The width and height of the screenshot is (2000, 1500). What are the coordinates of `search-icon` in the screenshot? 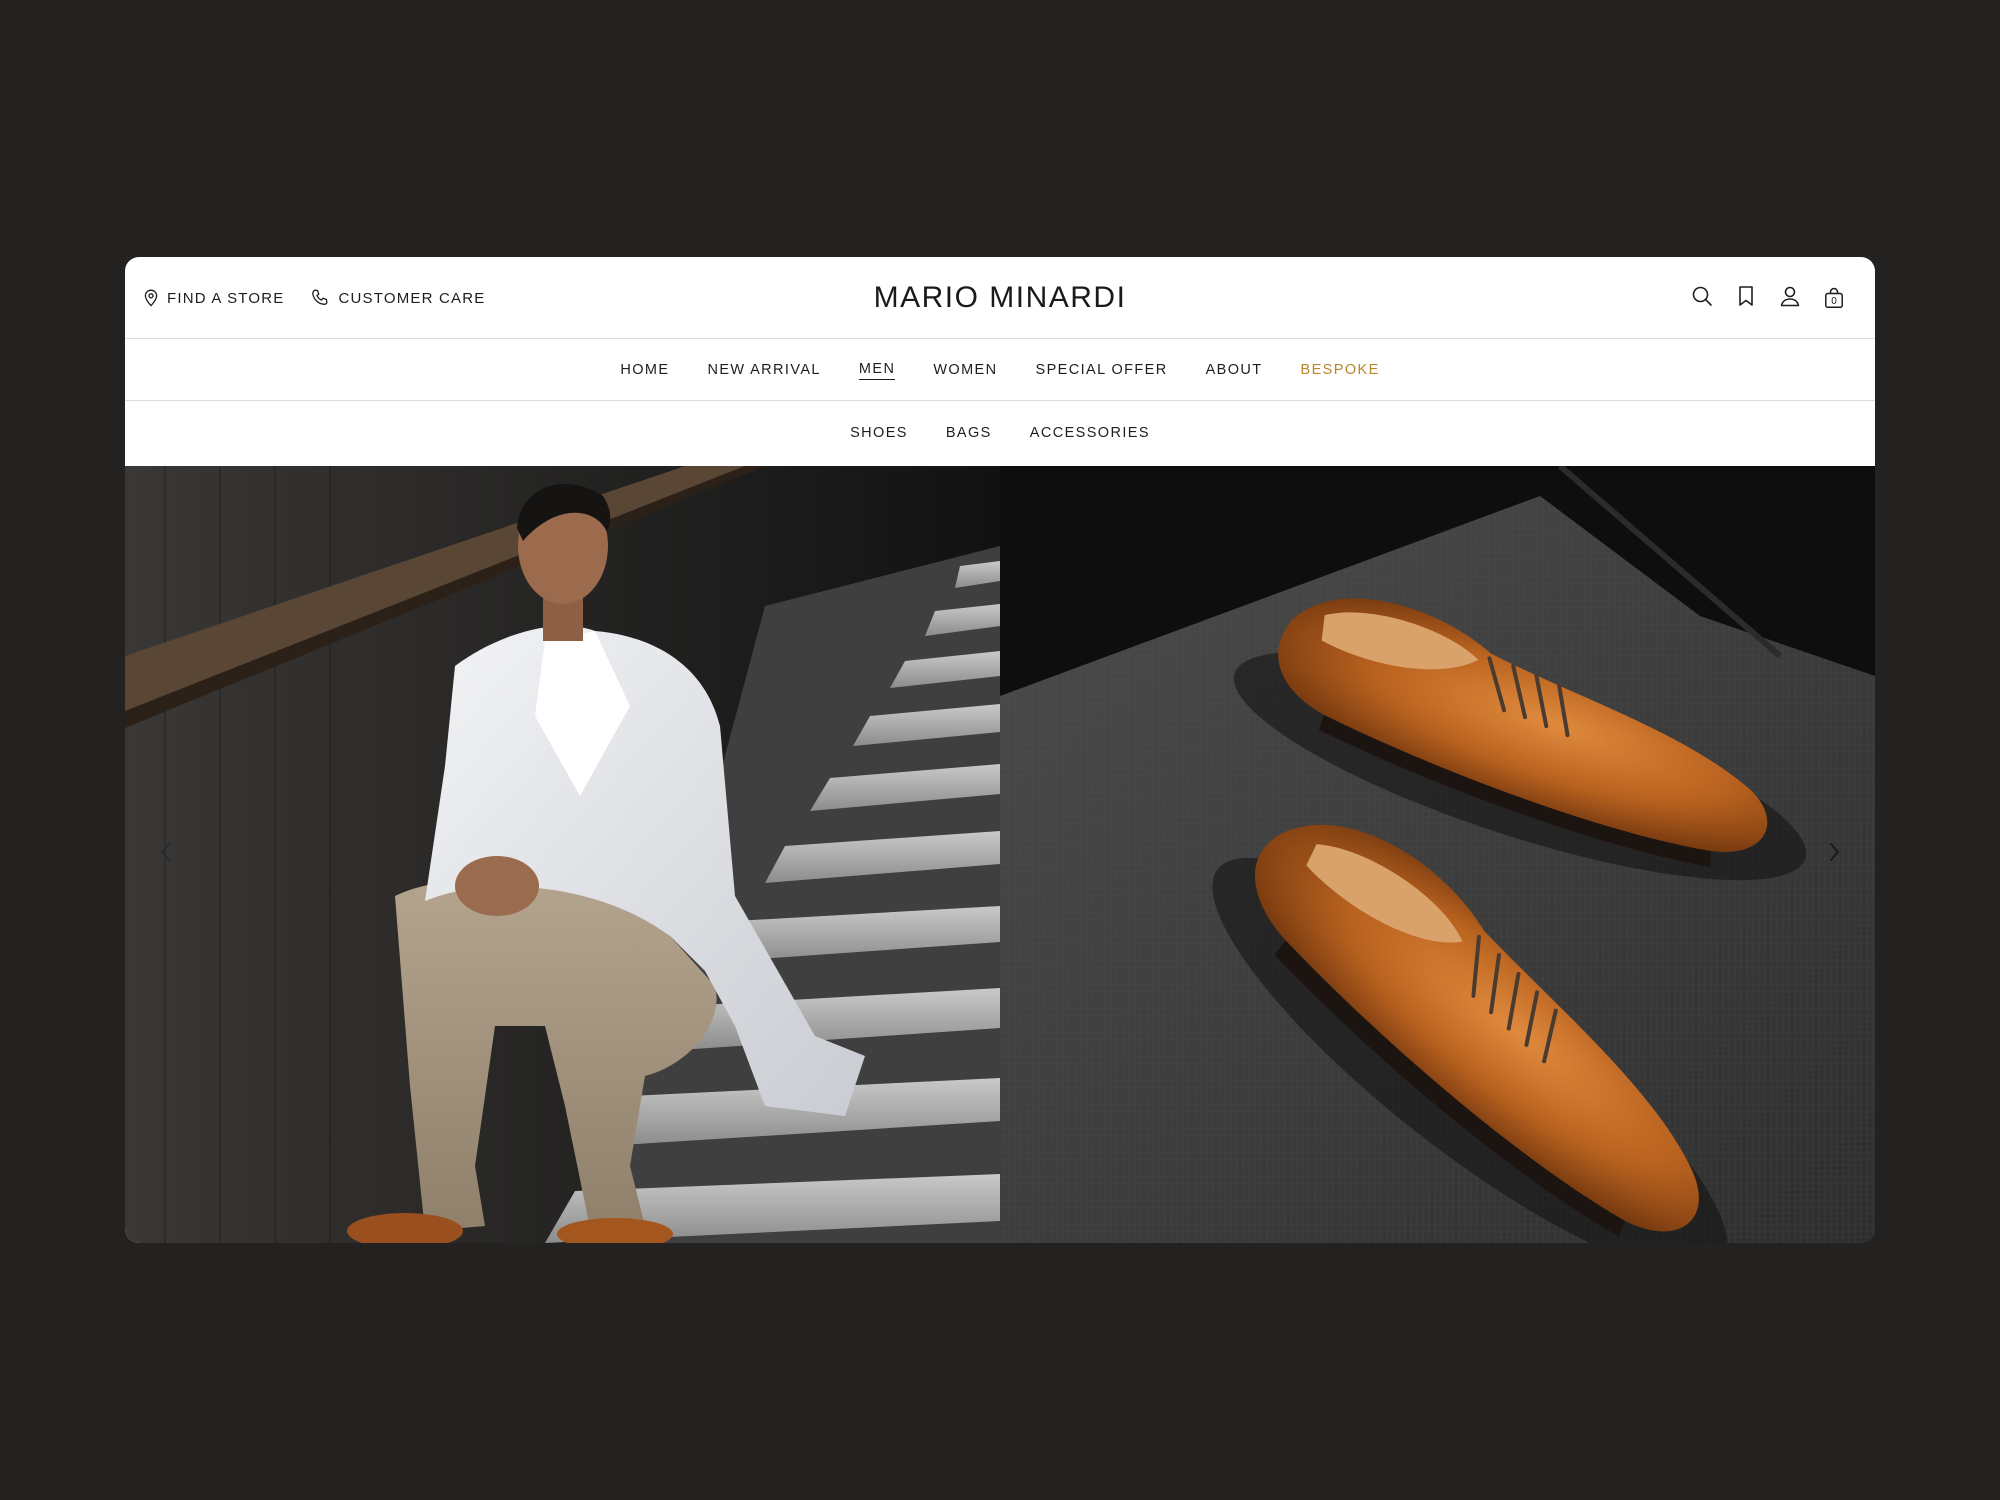 It's located at (1702, 298).